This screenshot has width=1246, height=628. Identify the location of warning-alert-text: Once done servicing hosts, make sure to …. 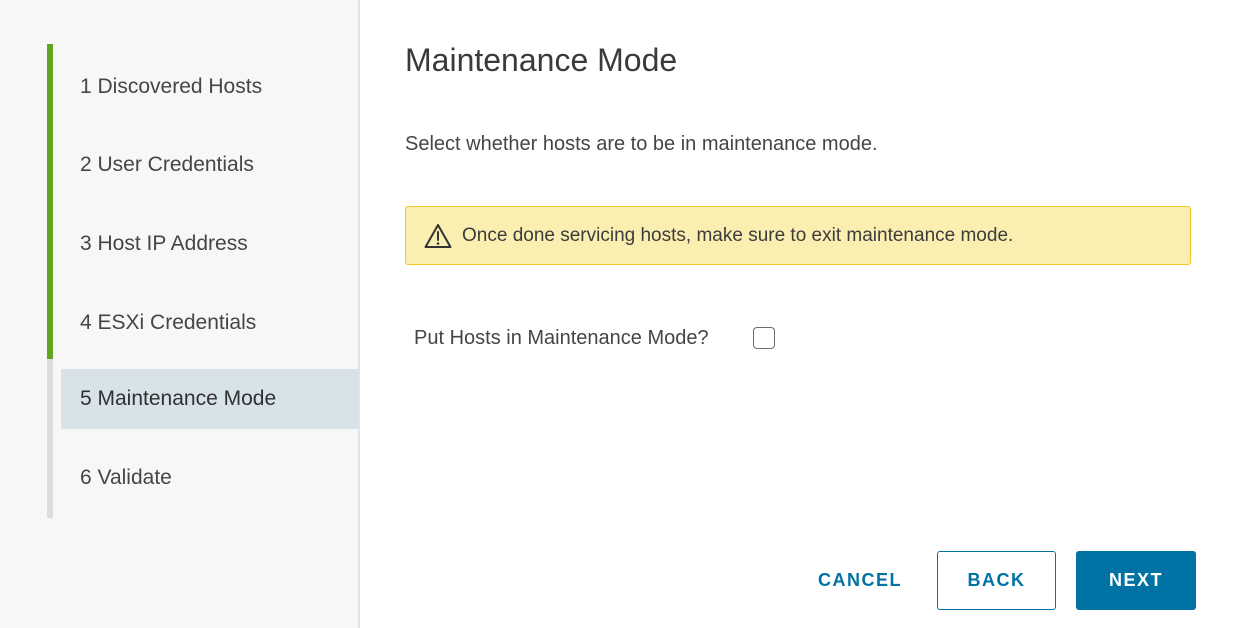
(738, 235).